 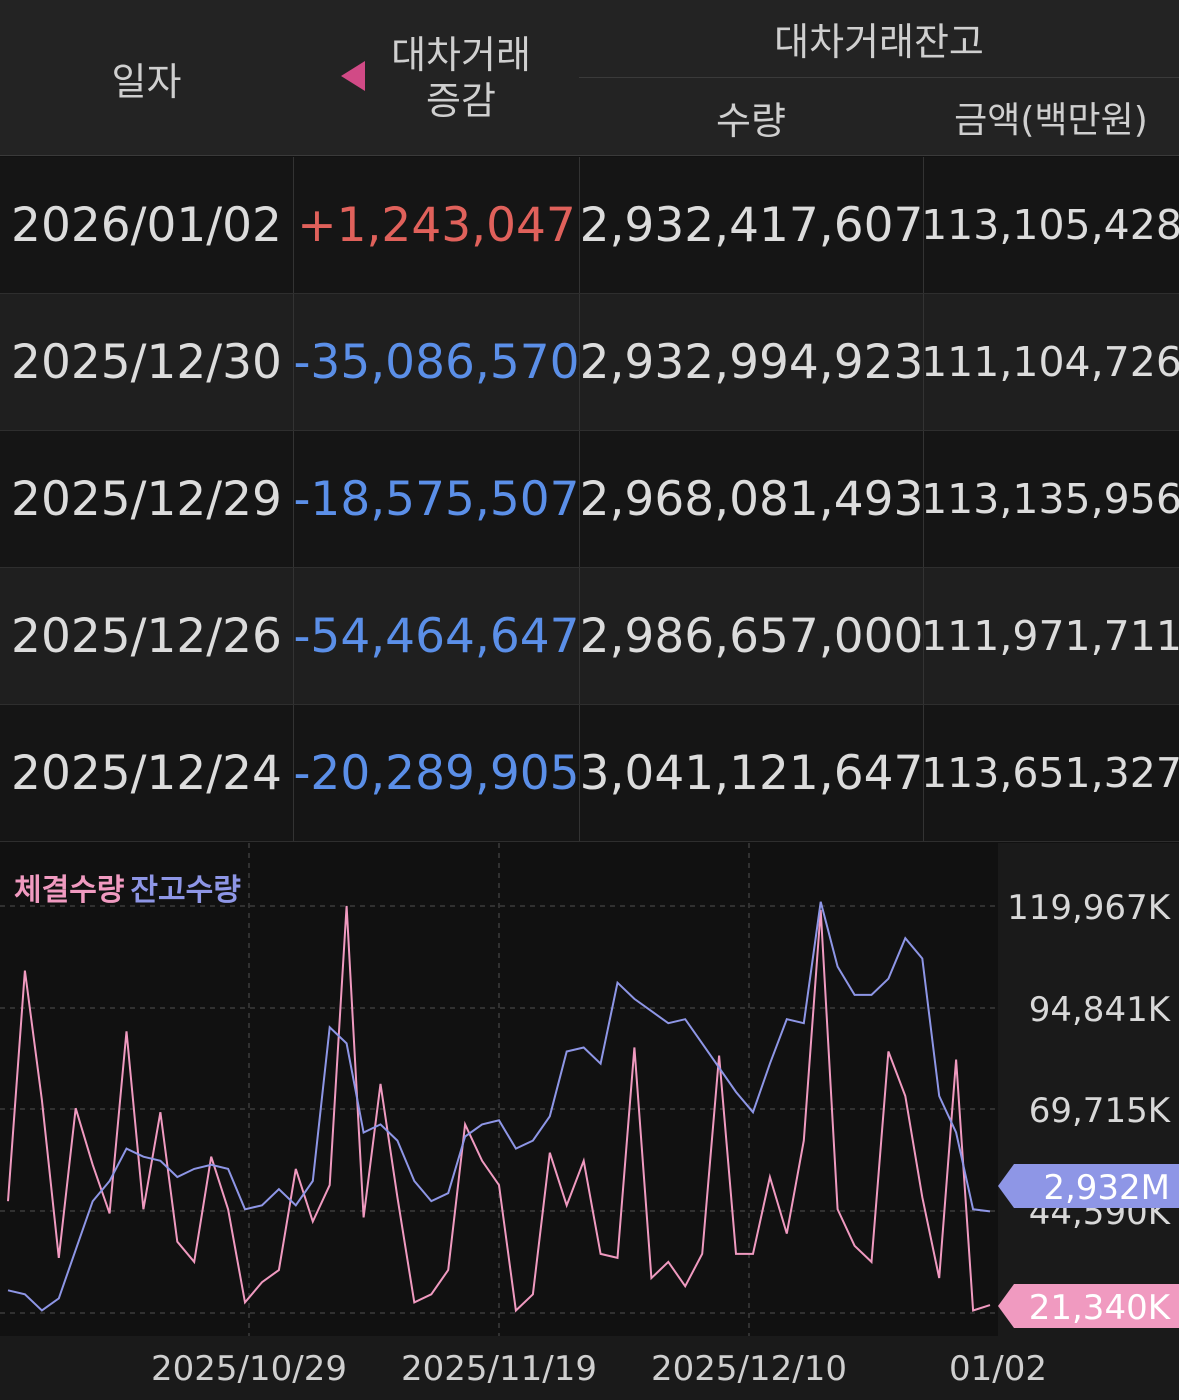 What do you see at coordinates (146, 773) in the screenshot?
I see `row-date: 2025/12/24` at bounding box center [146, 773].